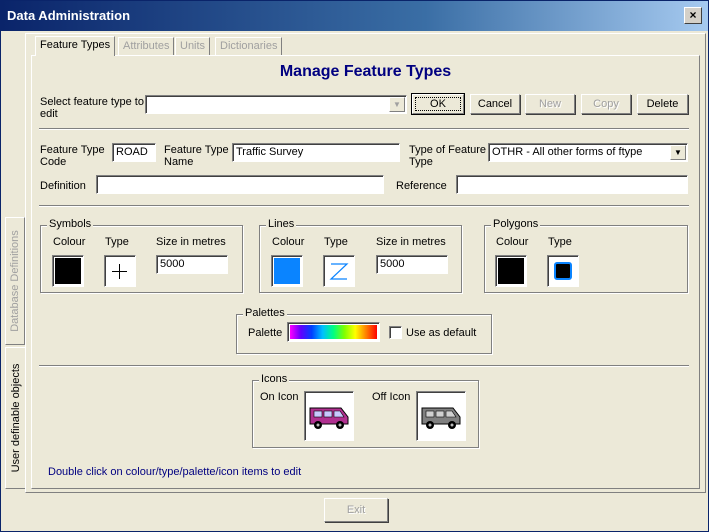  What do you see at coordinates (411, 242) in the screenshot?
I see `lines-size-label: Size in metres` at bounding box center [411, 242].